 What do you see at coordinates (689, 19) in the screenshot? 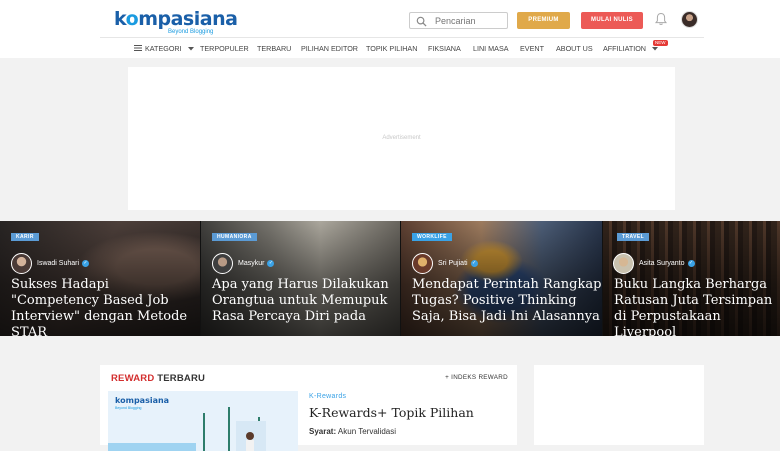
I see `user-avatar` at bounding box center [689, 19].